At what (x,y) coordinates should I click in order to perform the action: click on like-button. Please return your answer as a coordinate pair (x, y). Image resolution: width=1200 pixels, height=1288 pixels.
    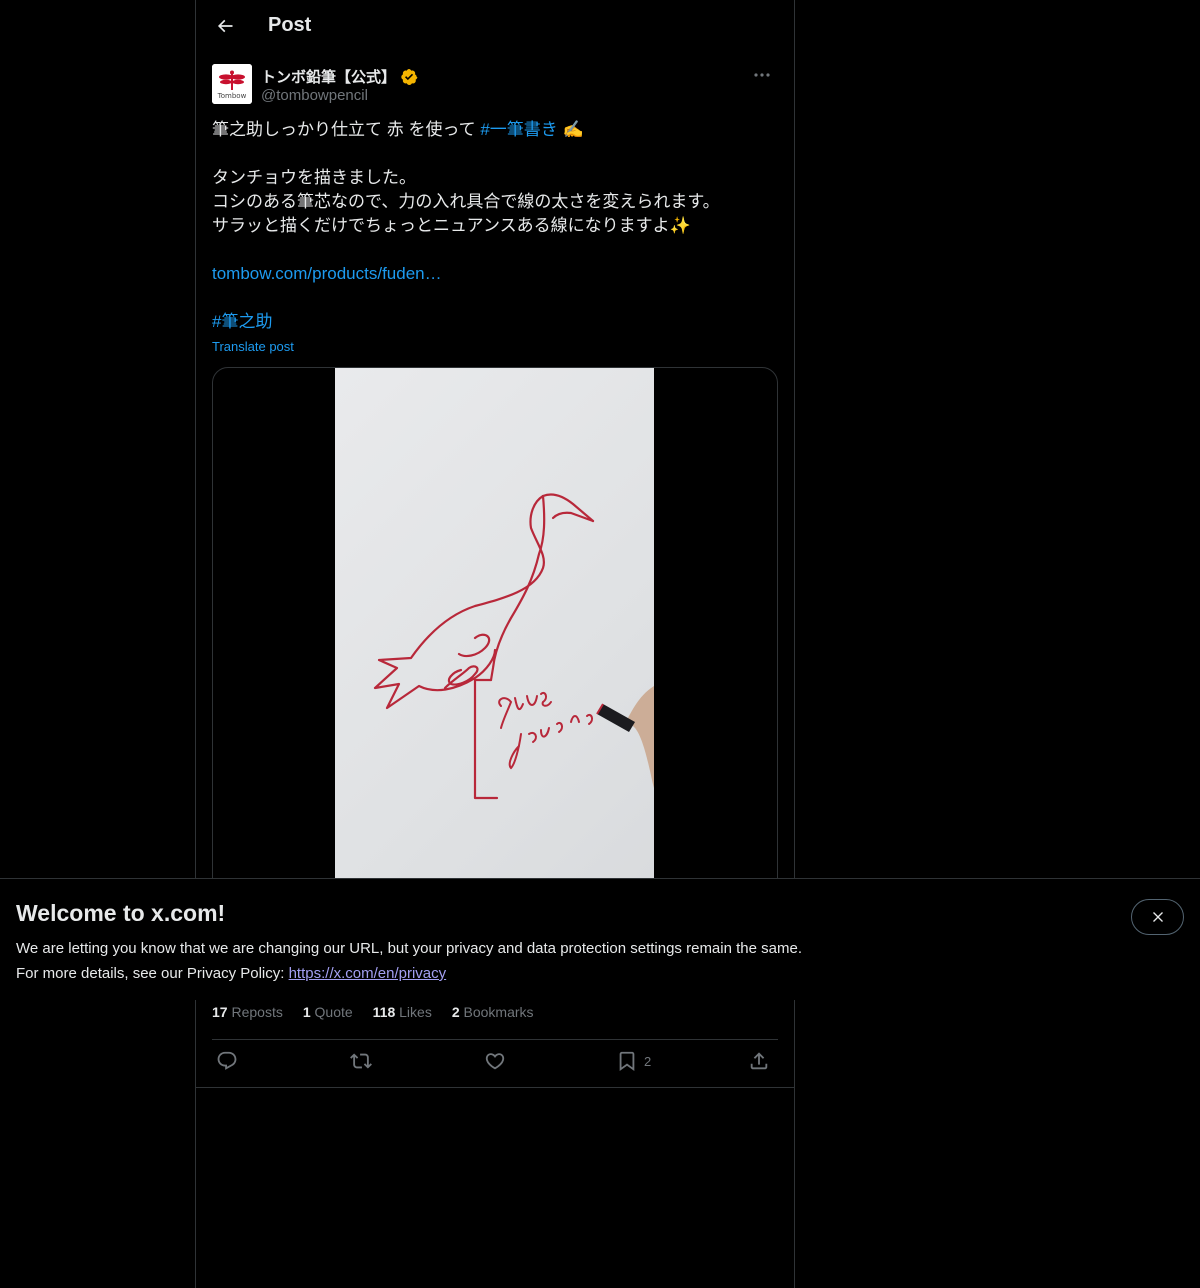
    Looking at the image, I should click on (495, 1061).